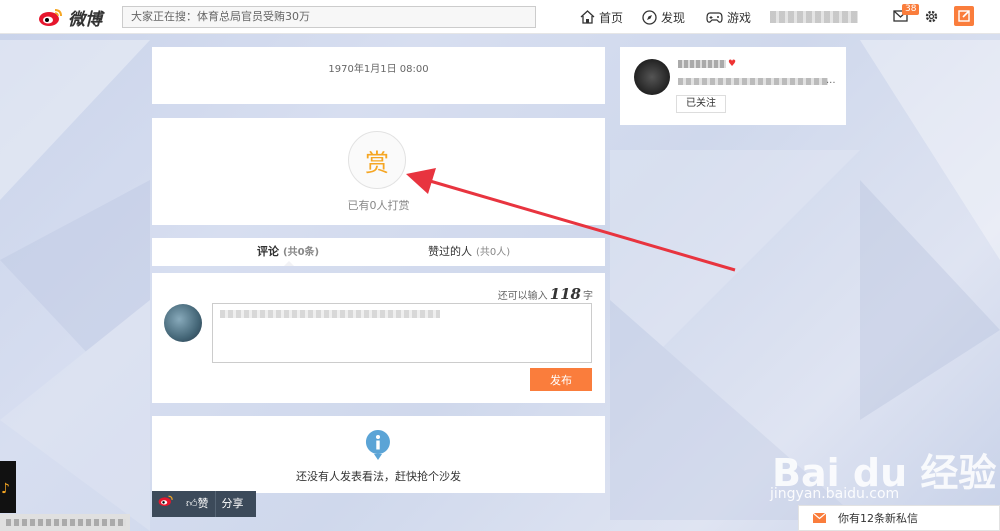 The height and width of the screenshot is (531, 1000). What do you see at coordinates (493, 252) in the screenshot?
I see `tab-liked-count: (共0人)` at bounding box center [493, 252].